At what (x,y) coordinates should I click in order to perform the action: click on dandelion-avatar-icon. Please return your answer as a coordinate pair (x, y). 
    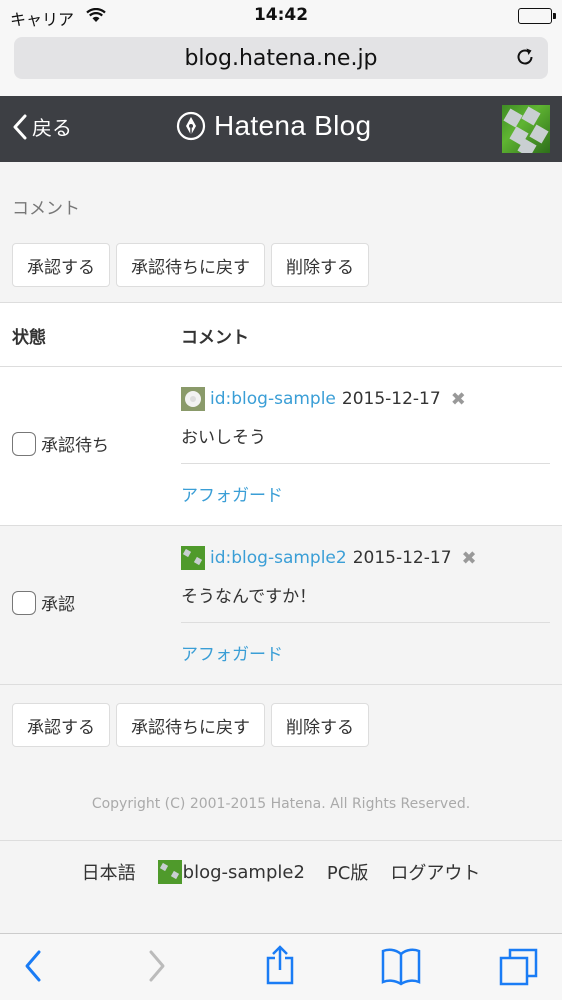
    Looking at the image, I should click on (193, 399).